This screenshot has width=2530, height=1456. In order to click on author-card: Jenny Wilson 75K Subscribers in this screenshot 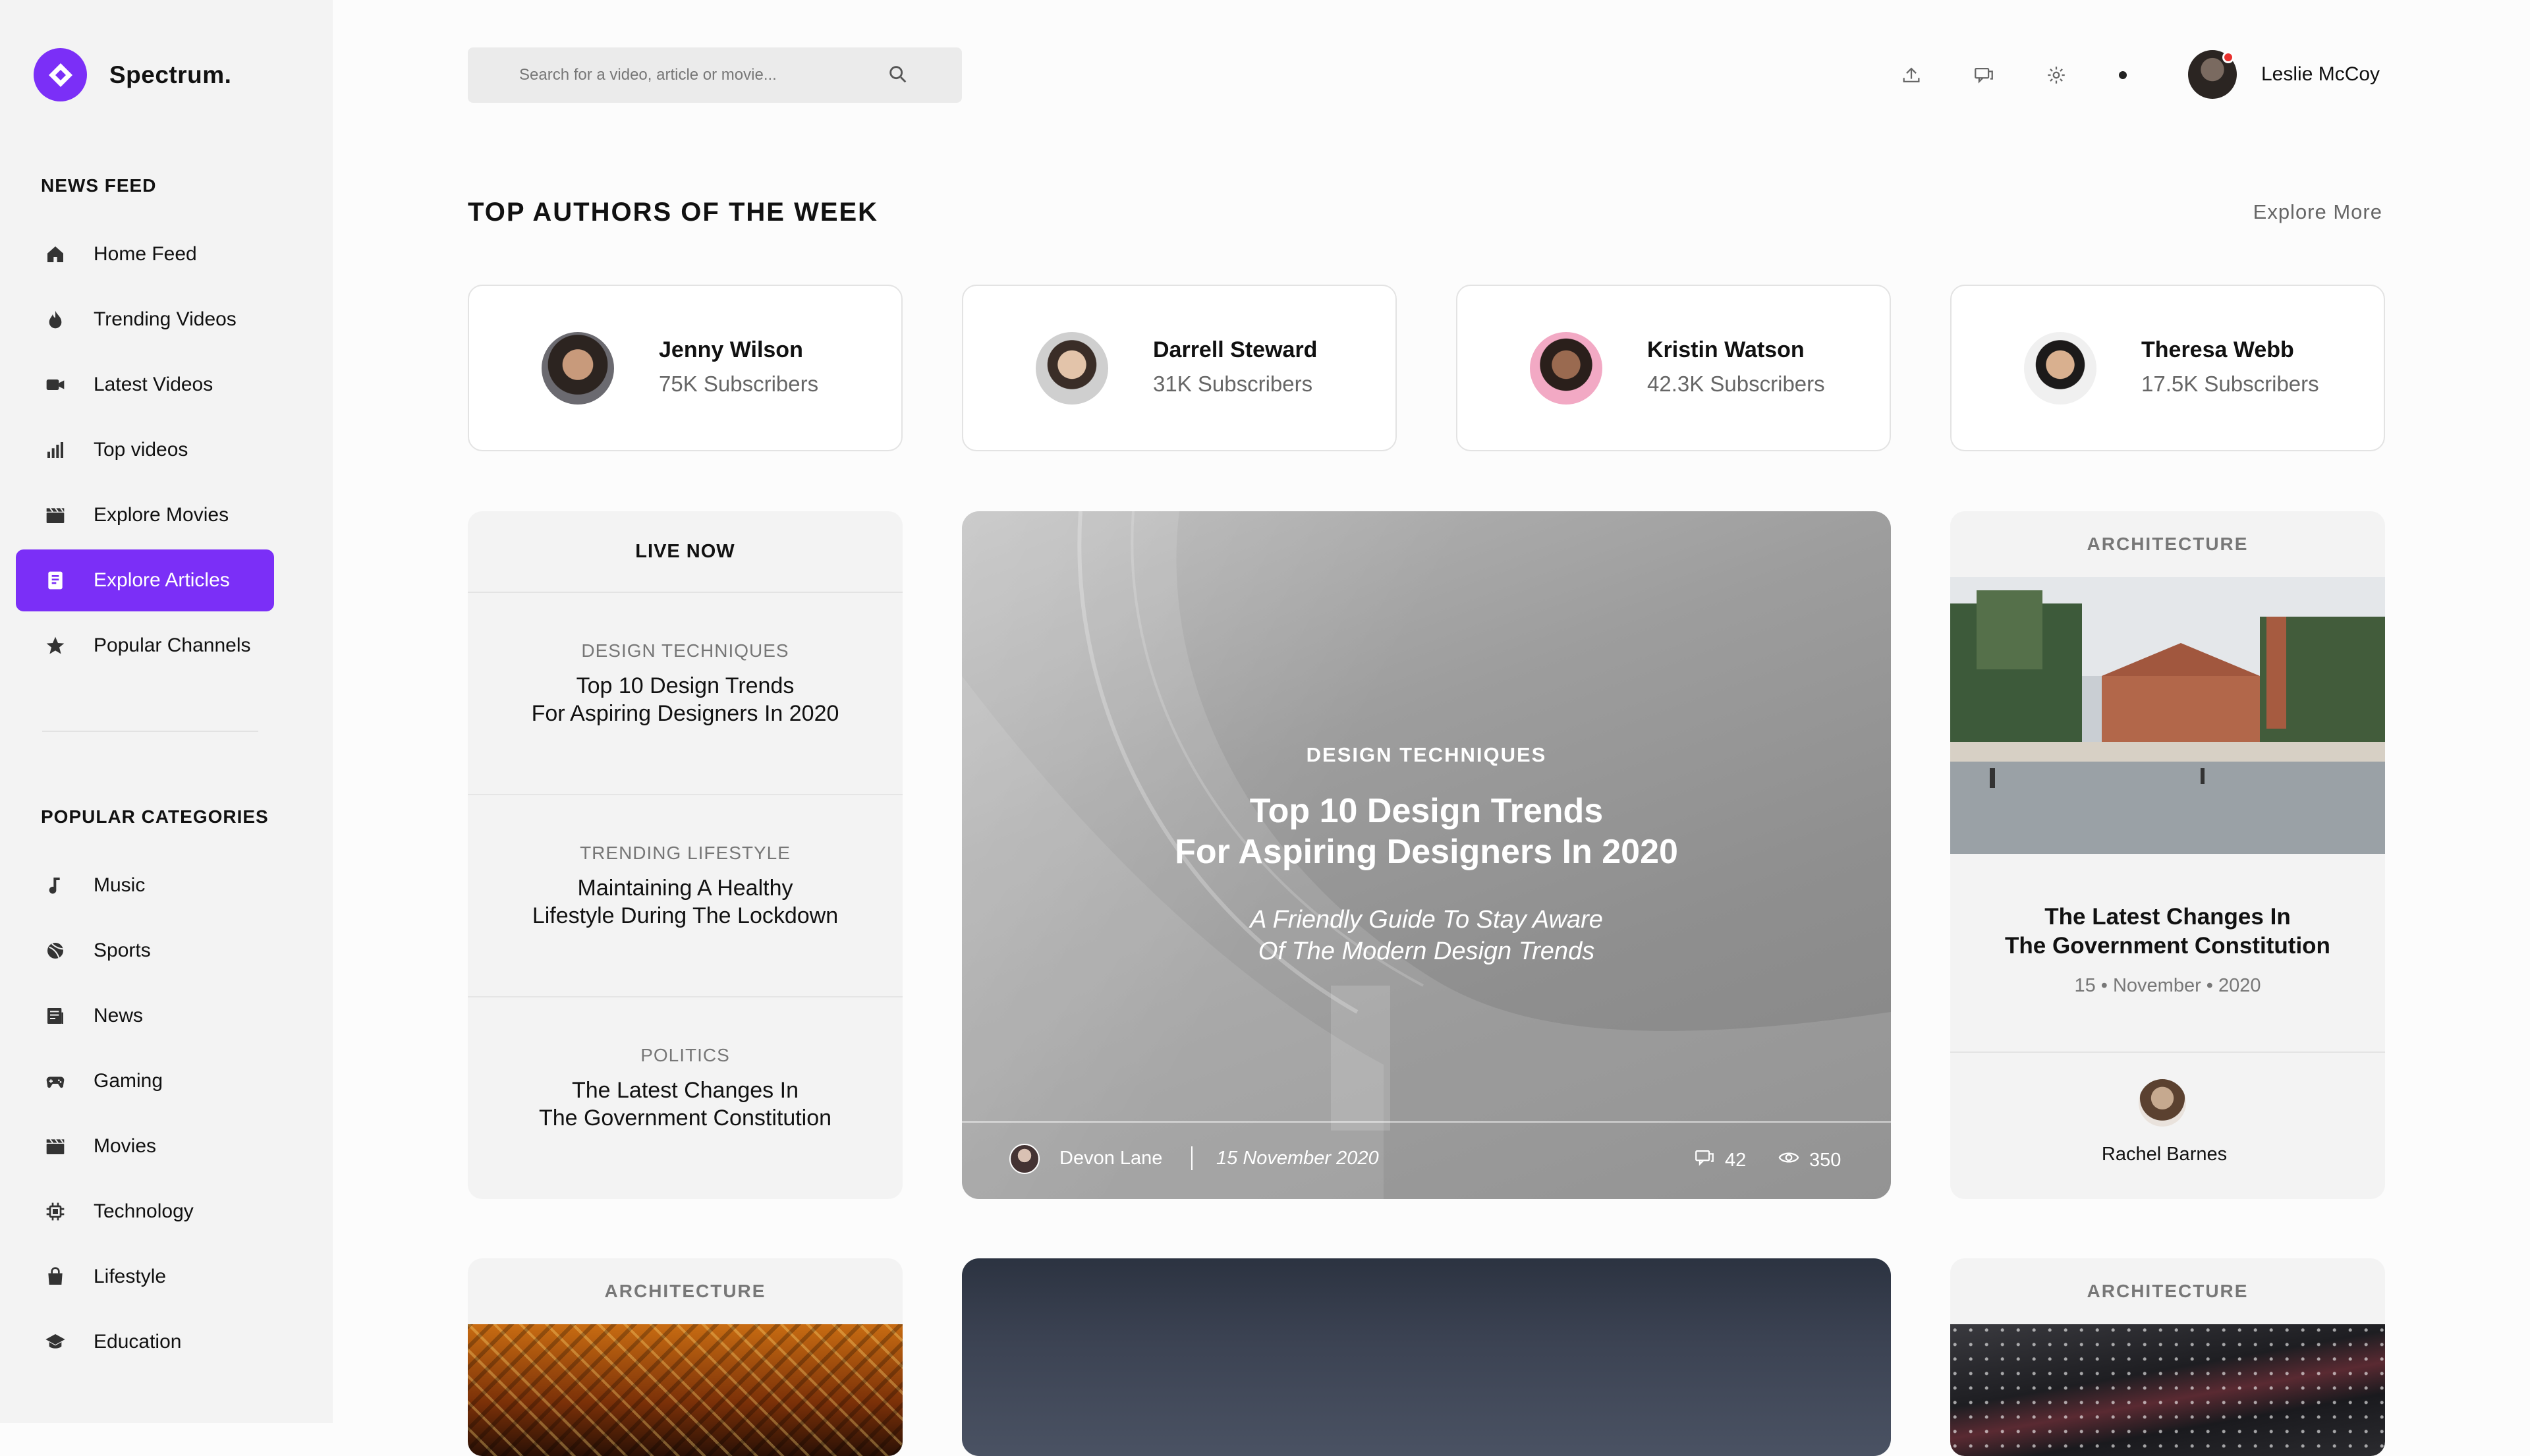, I will do `click(685, 368)`.